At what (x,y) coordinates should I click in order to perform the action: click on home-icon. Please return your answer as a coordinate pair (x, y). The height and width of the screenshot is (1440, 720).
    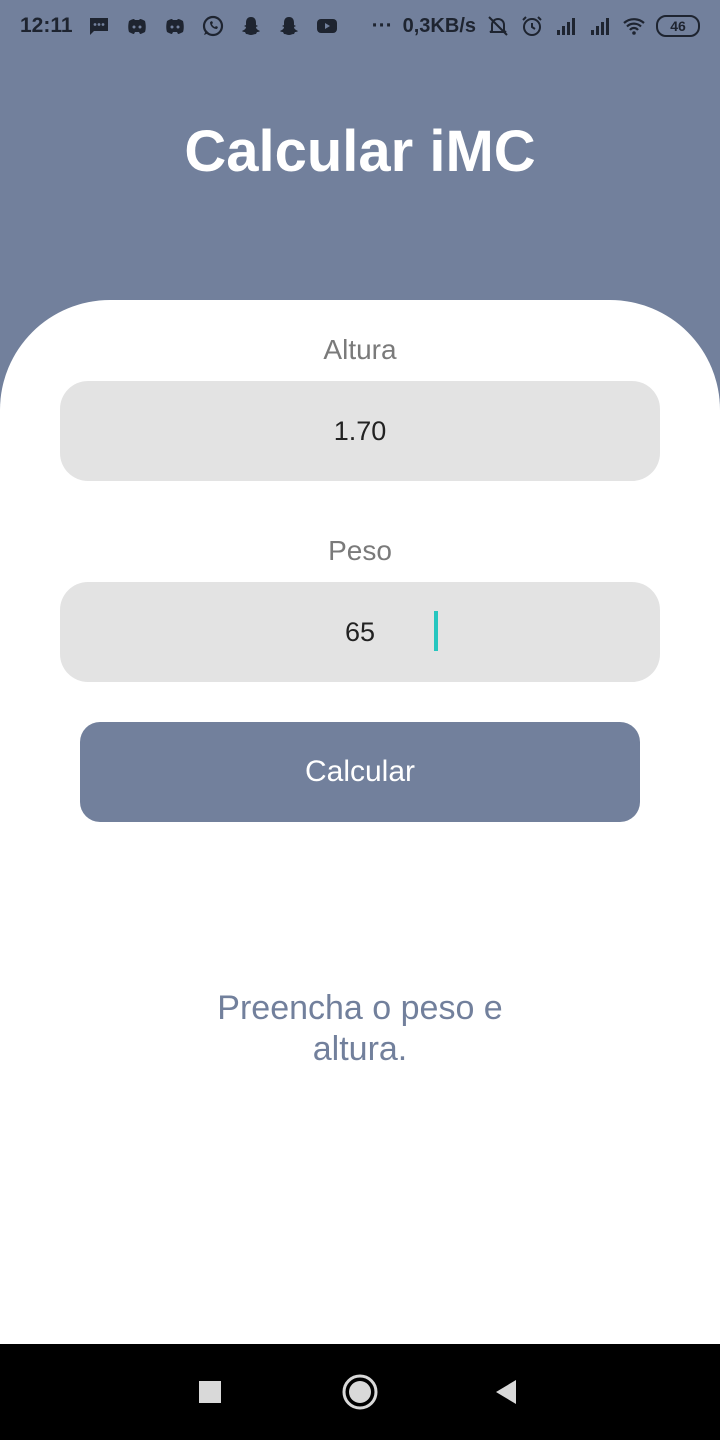
    Looking at the image, I should click on (360, 1392).